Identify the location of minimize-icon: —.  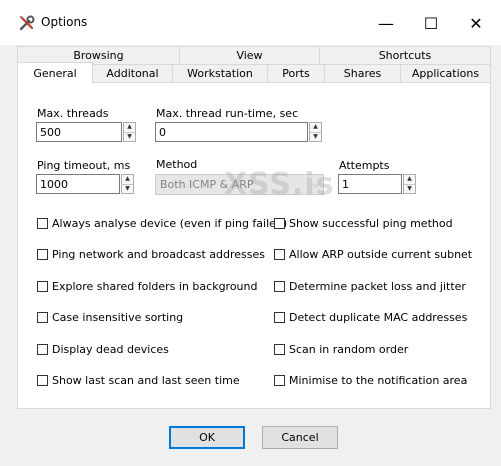
(386, 23).